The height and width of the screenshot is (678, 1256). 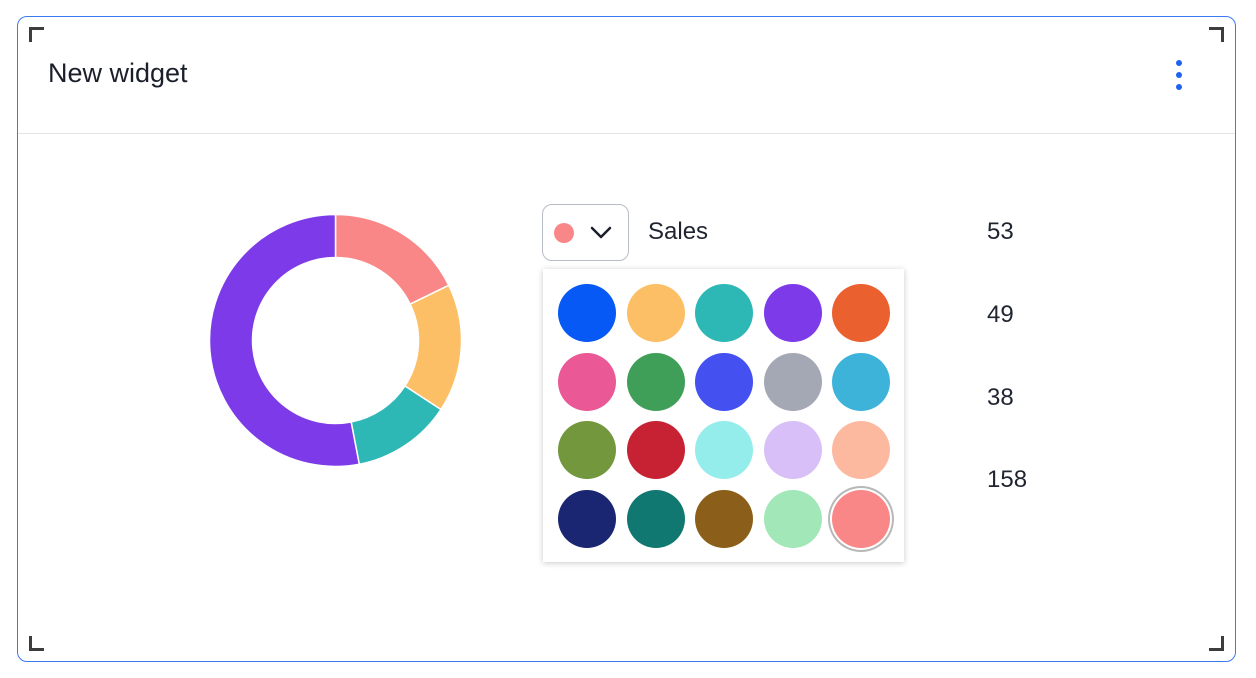 What do you see at coordinates (1216, 643) in the screenshot?
I see `resize-corner-bottom-right` at bounding box center [1216, 643].